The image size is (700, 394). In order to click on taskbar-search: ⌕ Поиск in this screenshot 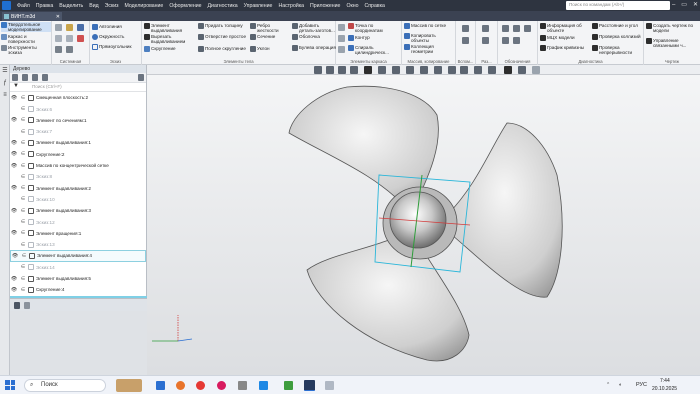, I will do `click(65, 385)`.